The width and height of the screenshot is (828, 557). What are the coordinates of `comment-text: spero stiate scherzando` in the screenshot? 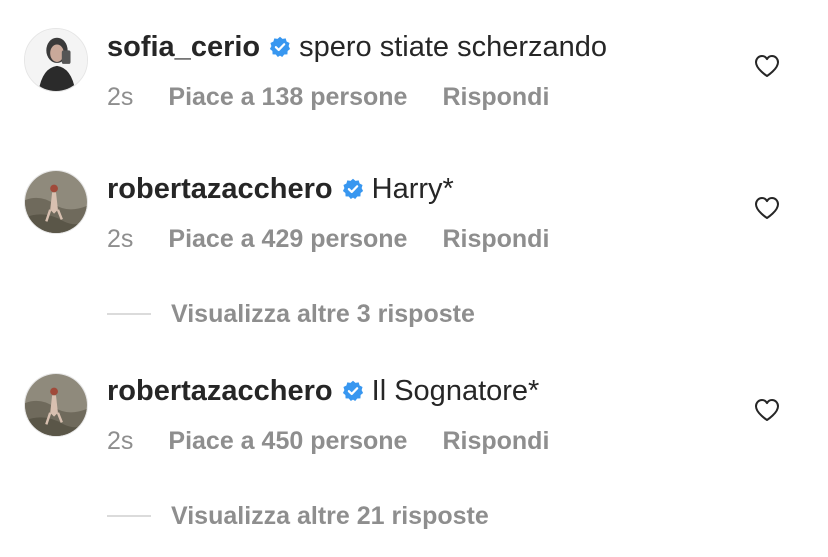 It's located at (453, 47).